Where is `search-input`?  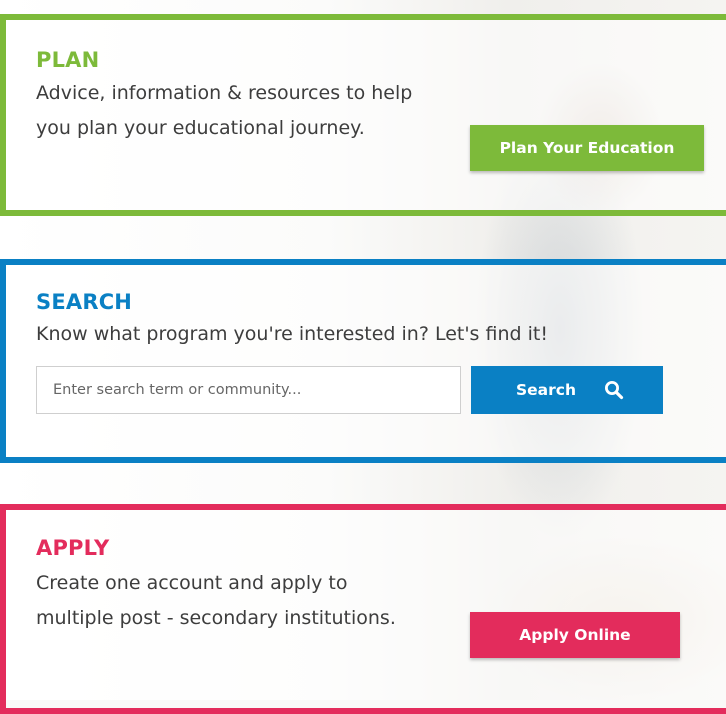 search-input is located at coordinates (248, 390).